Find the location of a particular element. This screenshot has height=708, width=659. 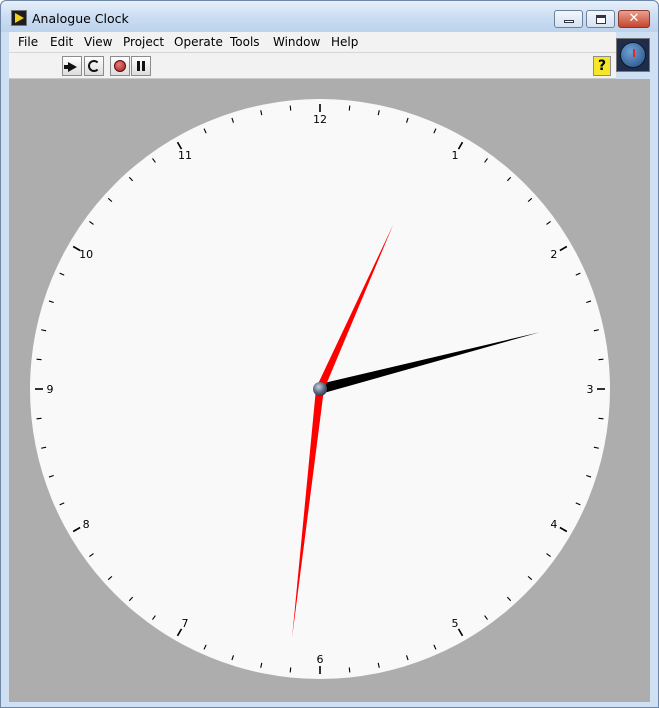

center-hub is located at coordinates (320, 389).